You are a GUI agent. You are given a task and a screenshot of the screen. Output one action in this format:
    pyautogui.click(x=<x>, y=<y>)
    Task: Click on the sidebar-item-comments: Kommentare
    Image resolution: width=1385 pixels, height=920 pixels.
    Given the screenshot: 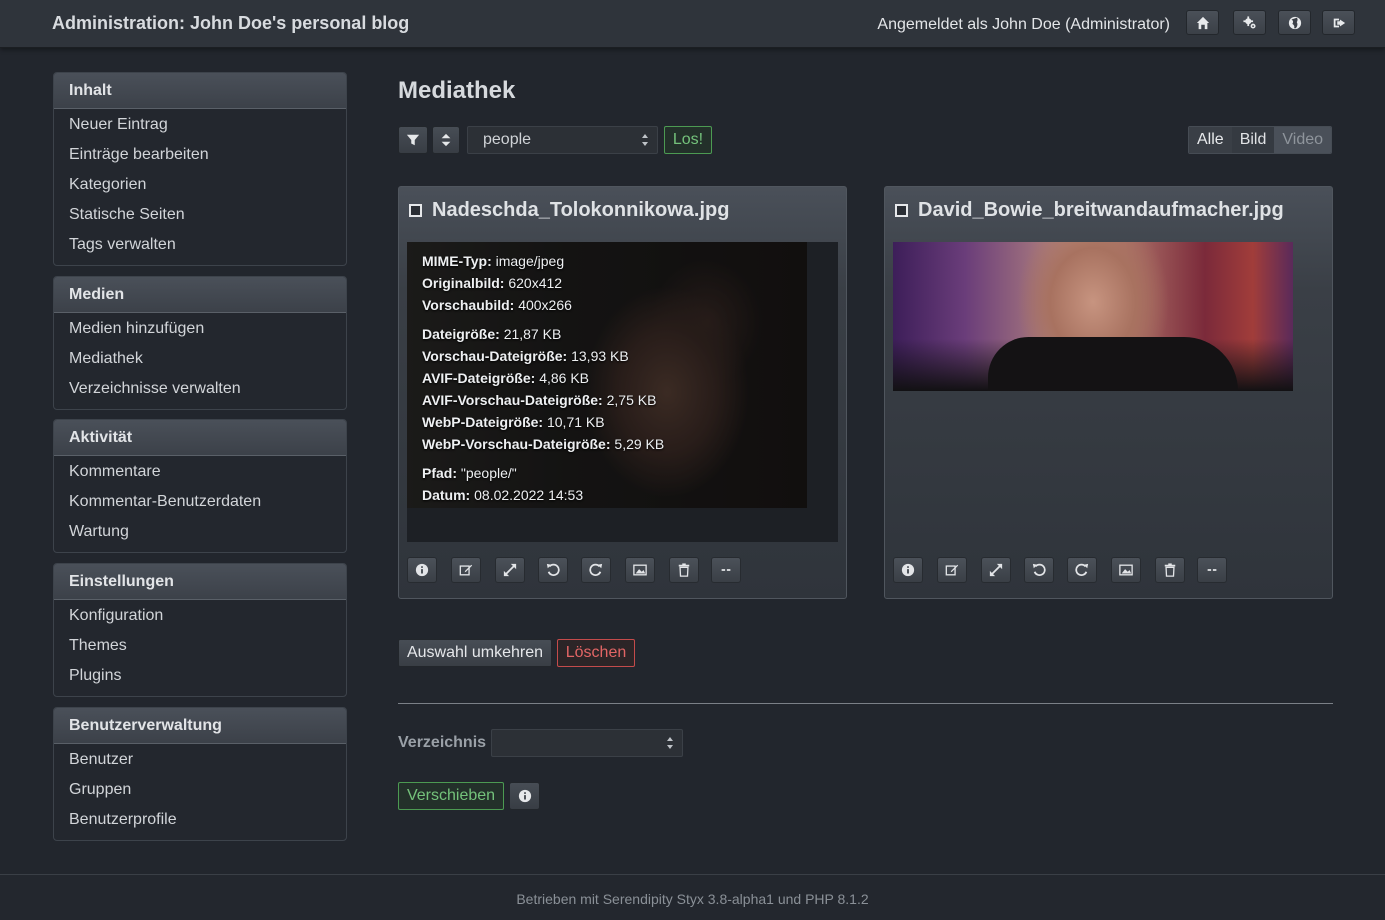 What is the action you would take?
    pyautogui.click(x=200, y=473)
    